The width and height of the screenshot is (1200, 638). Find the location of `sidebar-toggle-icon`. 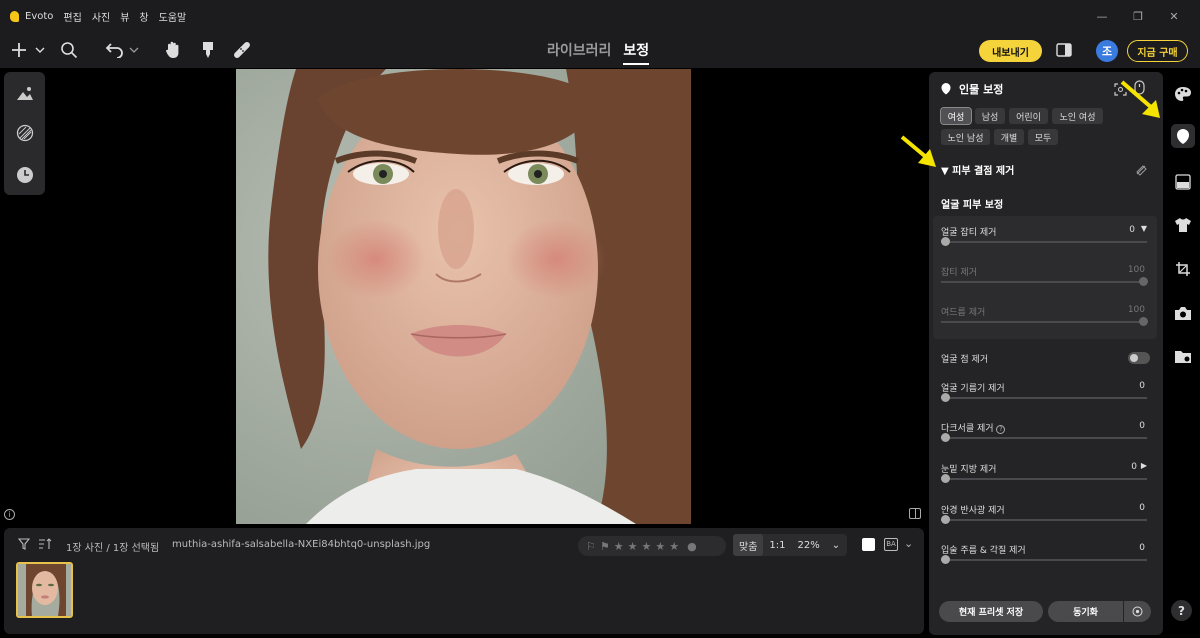

sidebar-toggle-icon is located at coordinates (1064, 50).